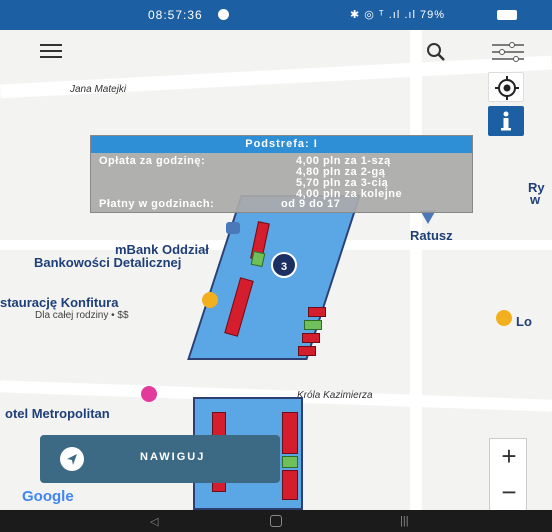 This screenshot has width=552, height=532. I want to click on hours-label: Płatny w godzinach:, so click(157, 204).